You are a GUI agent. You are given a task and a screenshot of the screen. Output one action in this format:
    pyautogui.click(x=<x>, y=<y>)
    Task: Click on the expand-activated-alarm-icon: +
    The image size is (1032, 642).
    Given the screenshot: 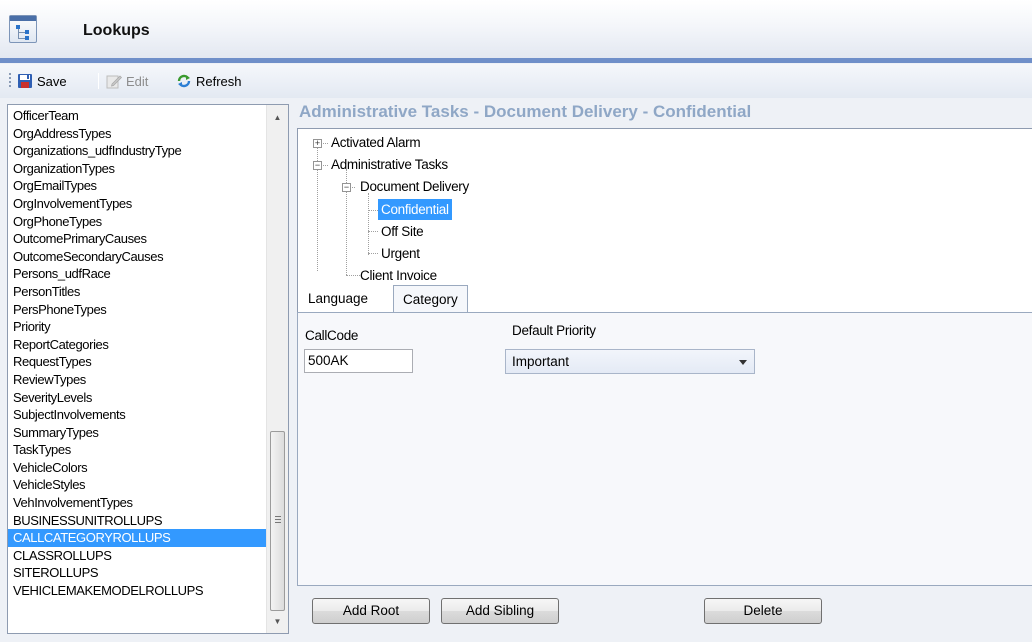 What is the action you would take?
    pyautogui.click(x=317, y=143)
    